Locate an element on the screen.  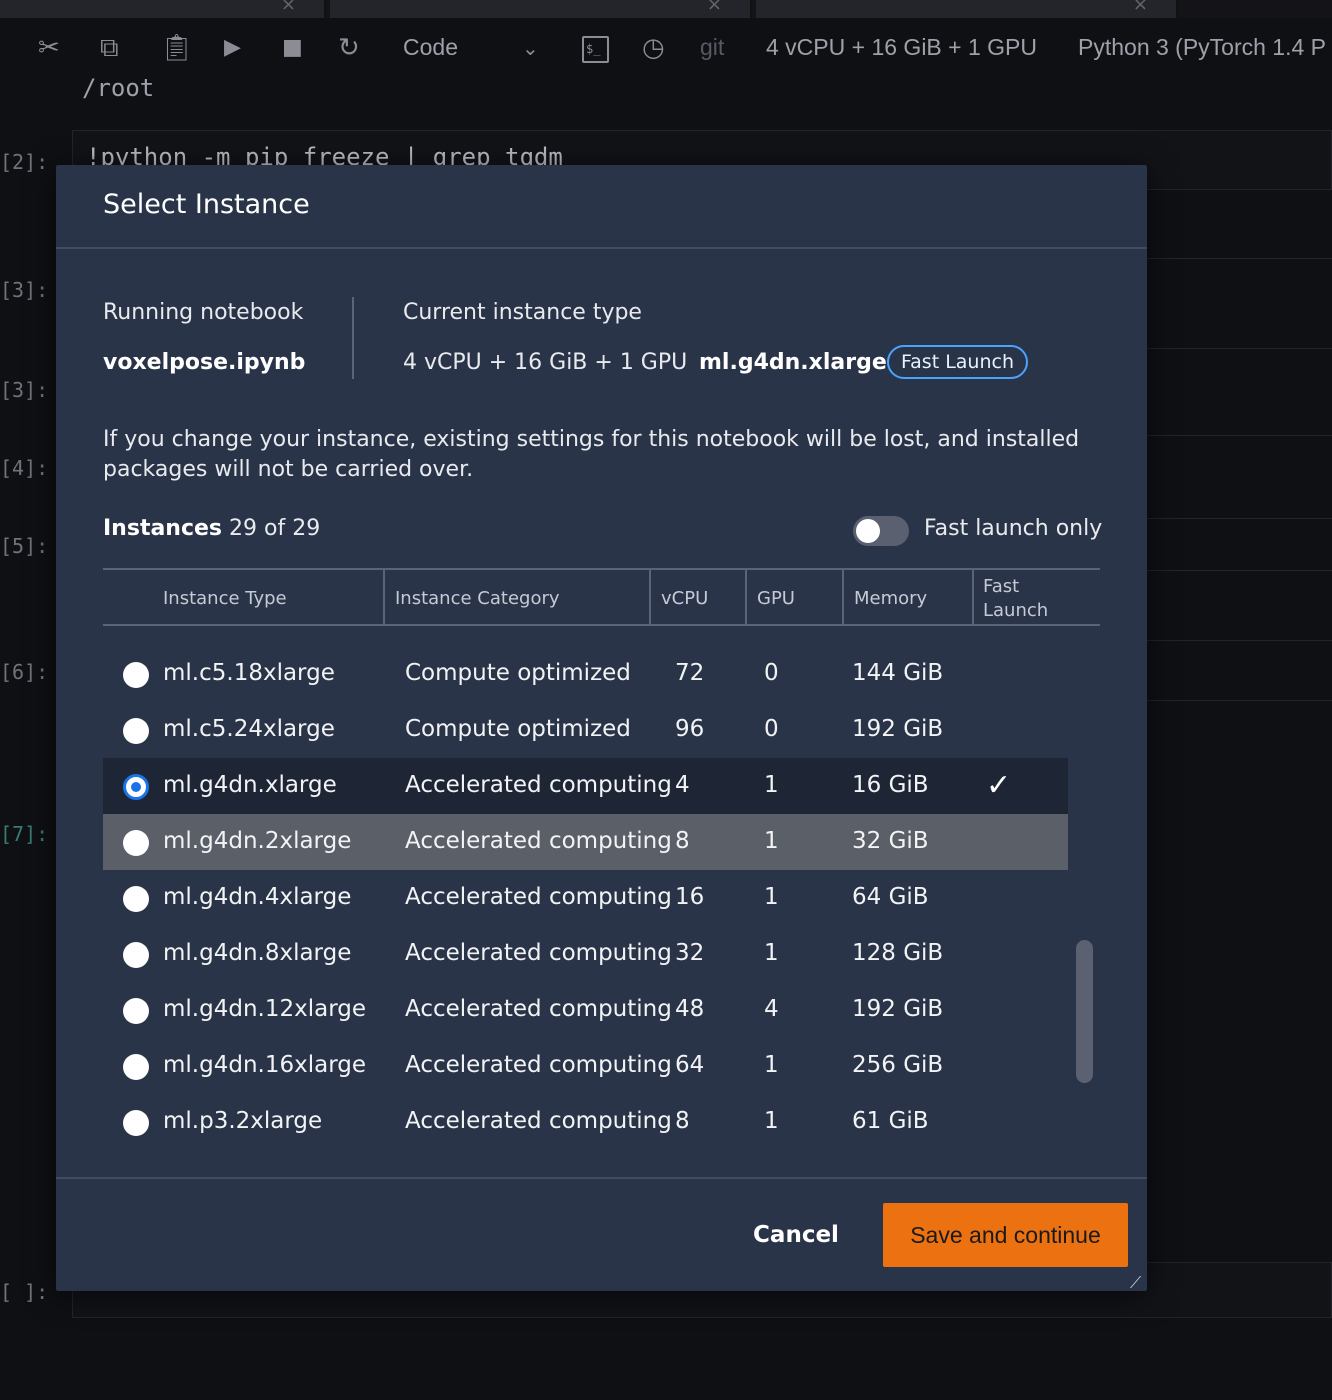
cell-prompt: [5]: is located at coordinates (24, 546).